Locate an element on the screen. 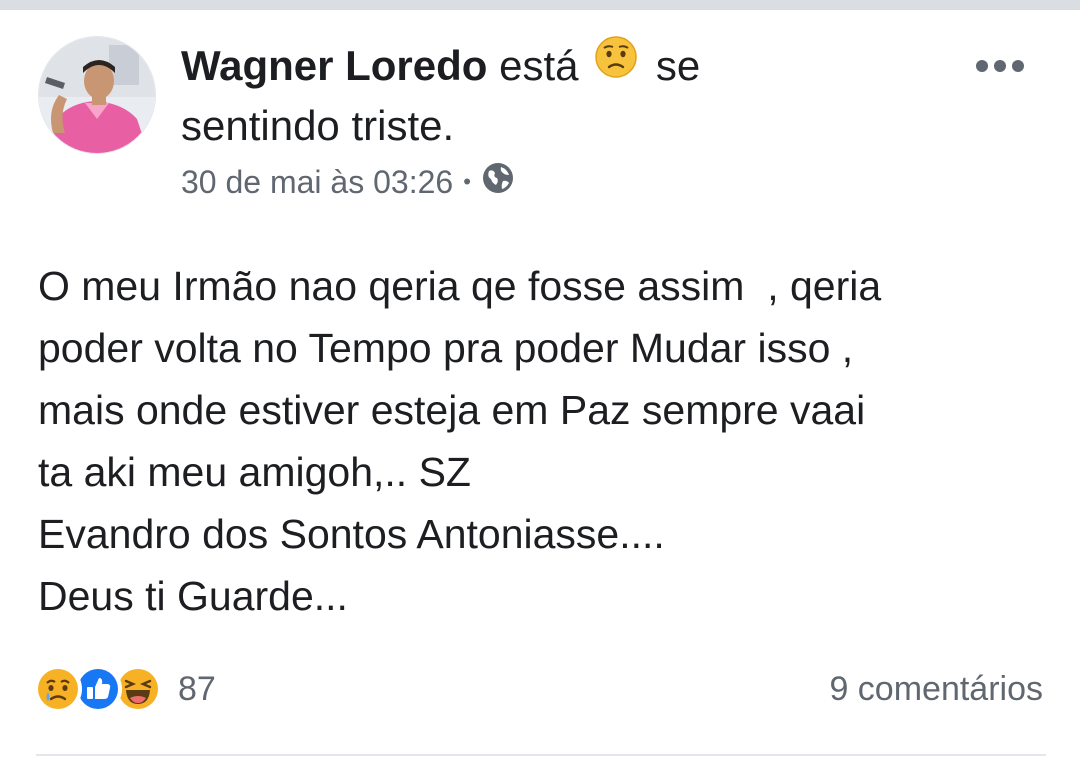 This screenshot has height=768, width=1080. avatar is located at coordinates (97, 95).